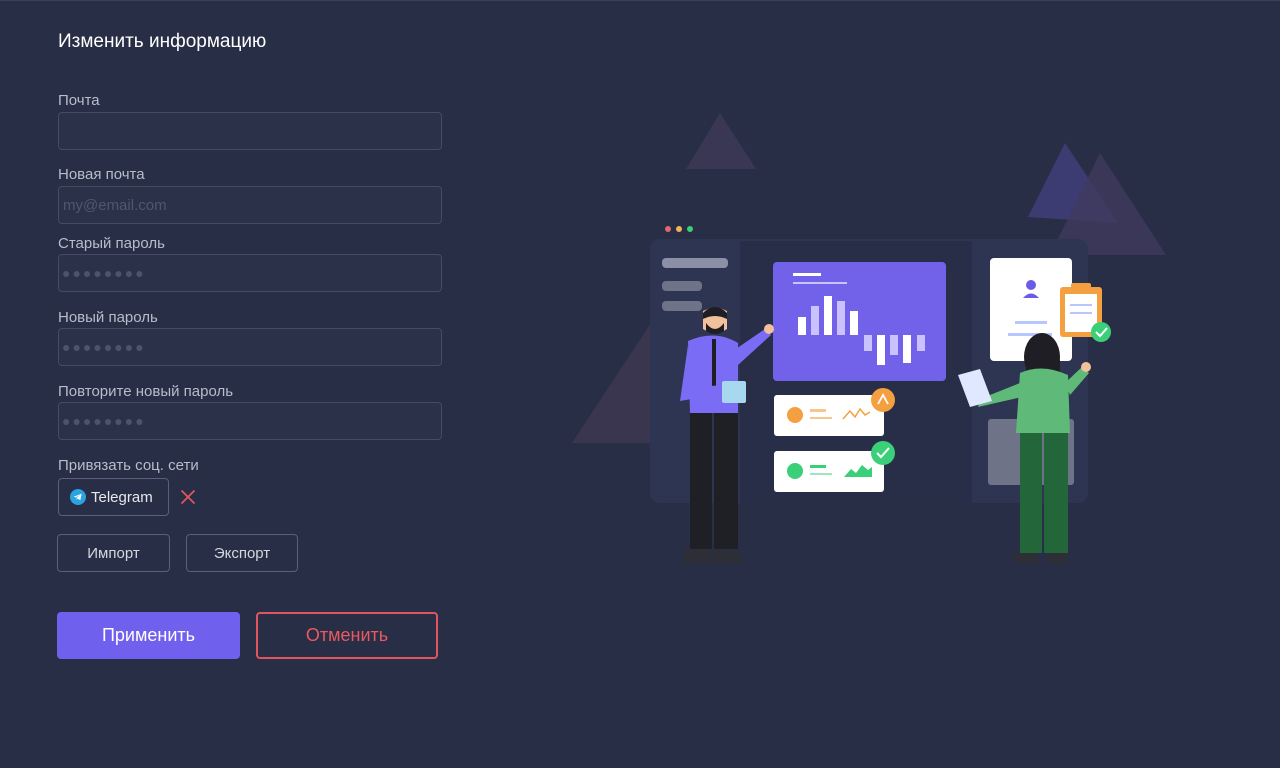 The image size is (1280, 768). I want to click on telegram-label: Telegram, so click(122, 497).